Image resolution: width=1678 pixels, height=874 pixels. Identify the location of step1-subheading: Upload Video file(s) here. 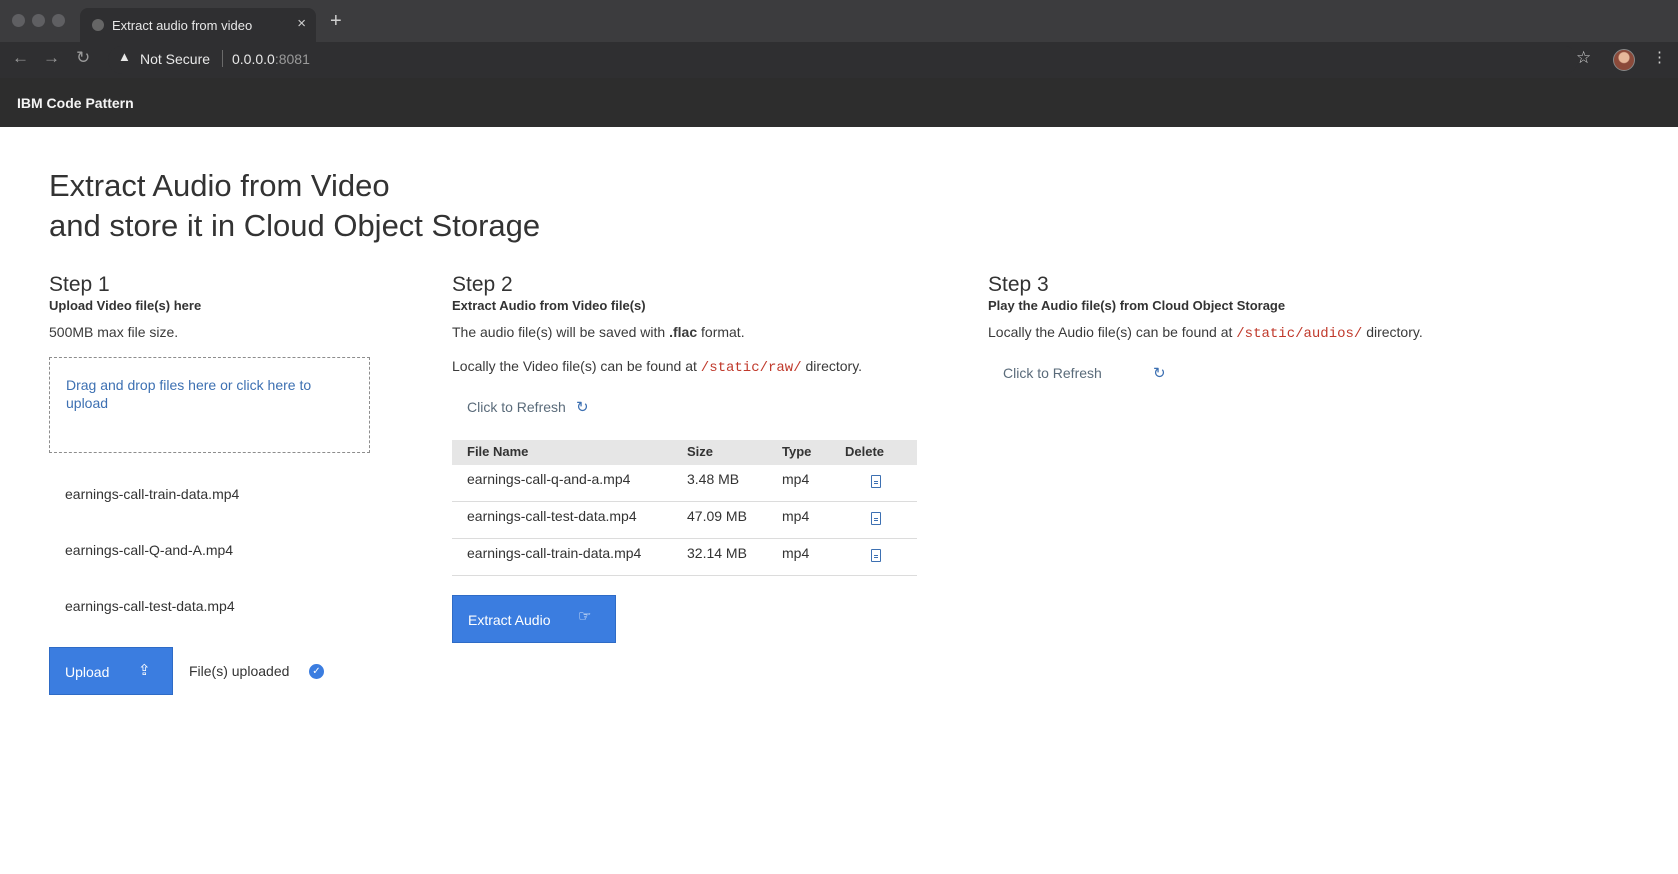
(125, 305).